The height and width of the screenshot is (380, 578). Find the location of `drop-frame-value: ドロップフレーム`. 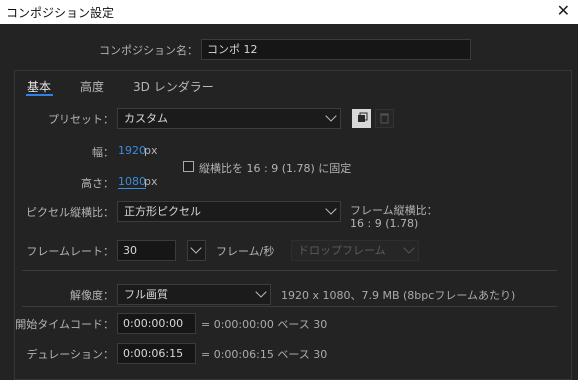

drop-frame-value: ドロップフレーム is located at coordinates (342, 250).